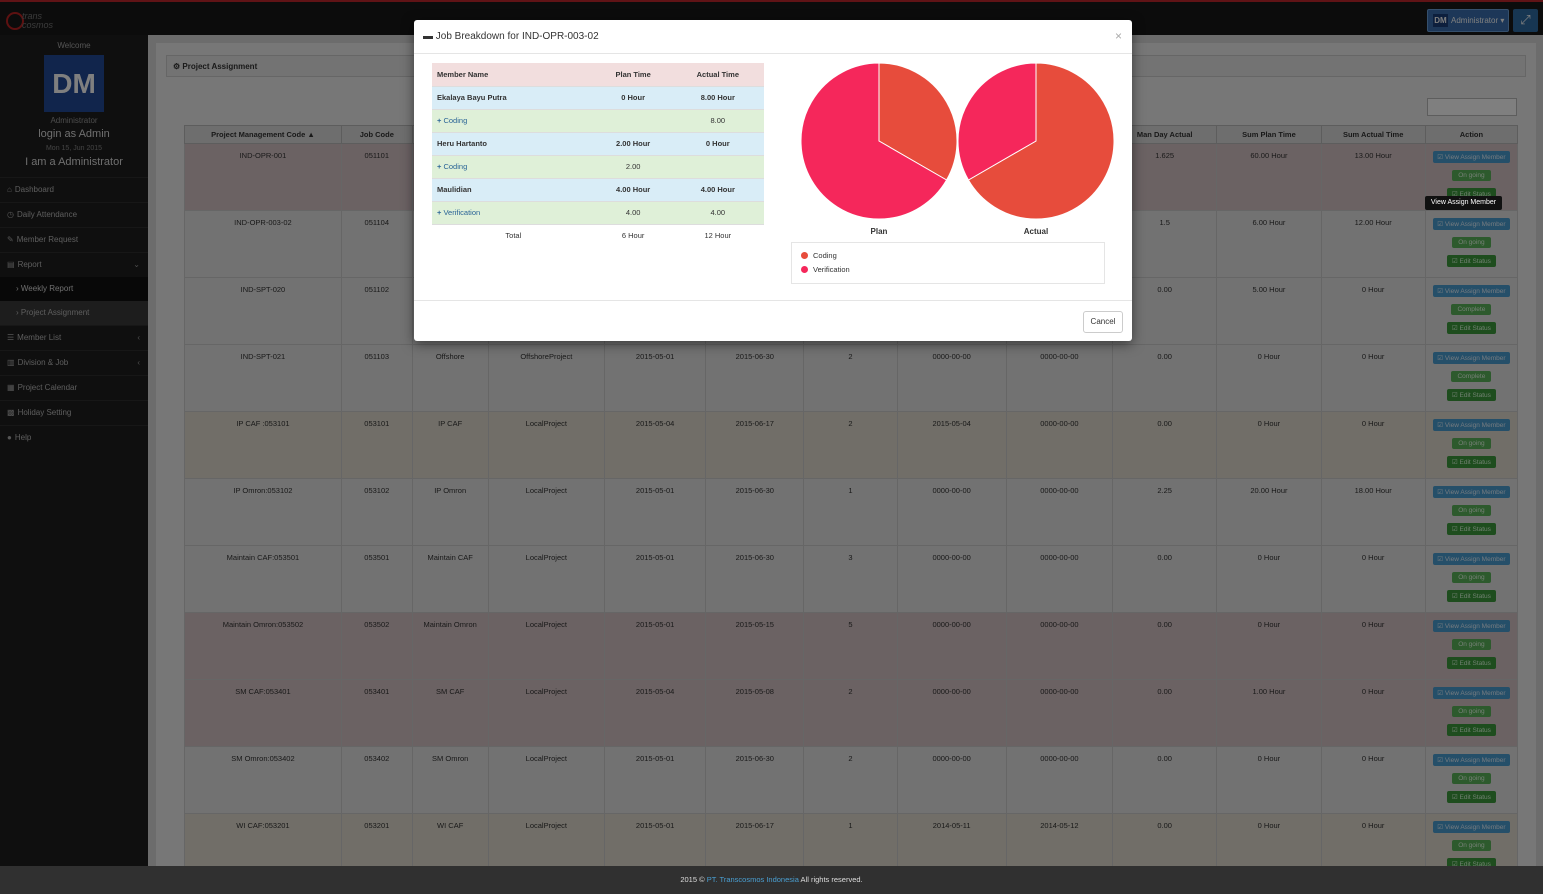 This screenshot has height=894, width=1543. Describe the element at coordinates (957, 149) in the screenshot. I see `pie-charts: Plan Actual` at that location.